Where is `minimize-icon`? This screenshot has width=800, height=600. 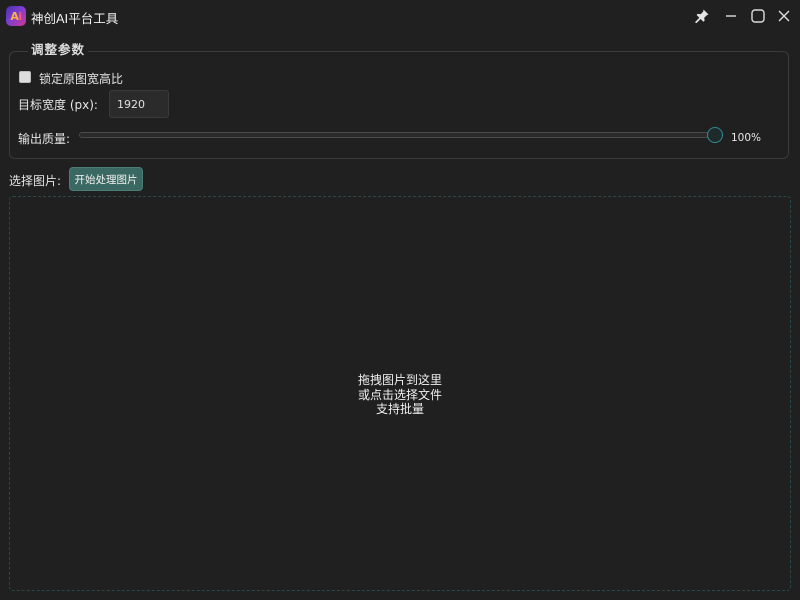
minimize-icon is located at coordinates (731, 16).